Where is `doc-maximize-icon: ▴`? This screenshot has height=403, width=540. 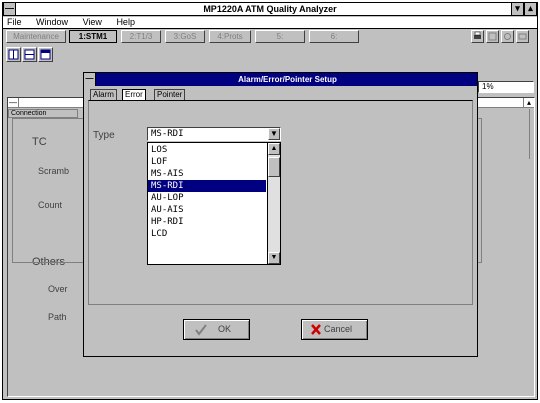 doc-maximize-icon: ▴ is located at coordinates (528, 103).